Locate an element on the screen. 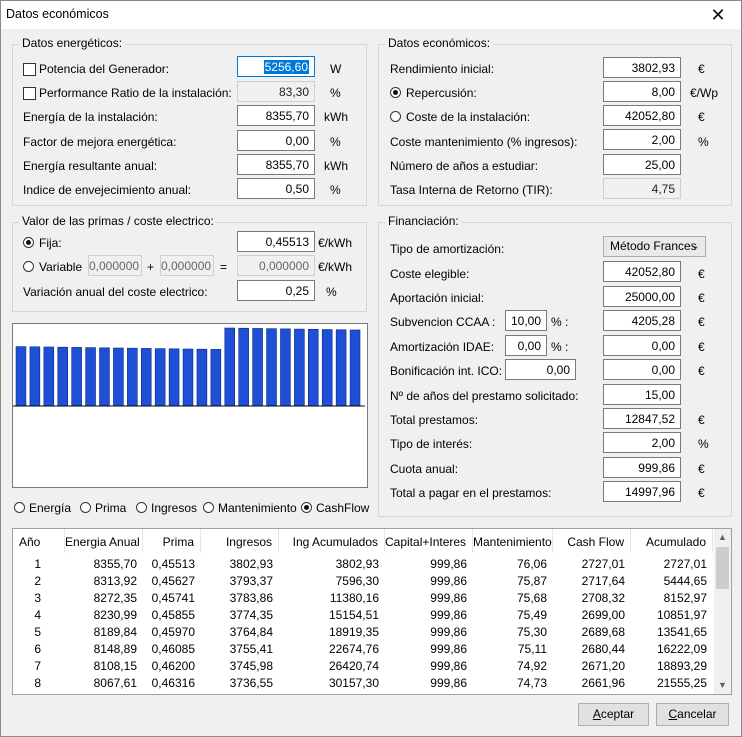  ccaa-input: 4205,28 is located at coordinates (642, 320).